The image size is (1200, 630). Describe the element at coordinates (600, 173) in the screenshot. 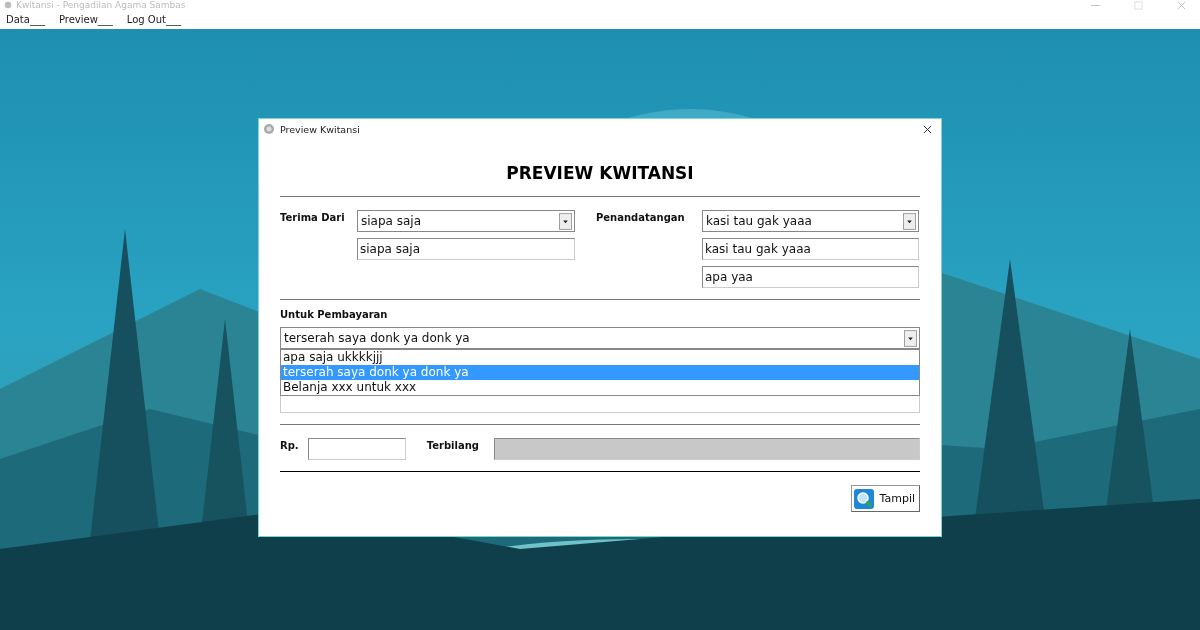

I see `dialog-heading: PREVIEW KWITANSI` at that location.